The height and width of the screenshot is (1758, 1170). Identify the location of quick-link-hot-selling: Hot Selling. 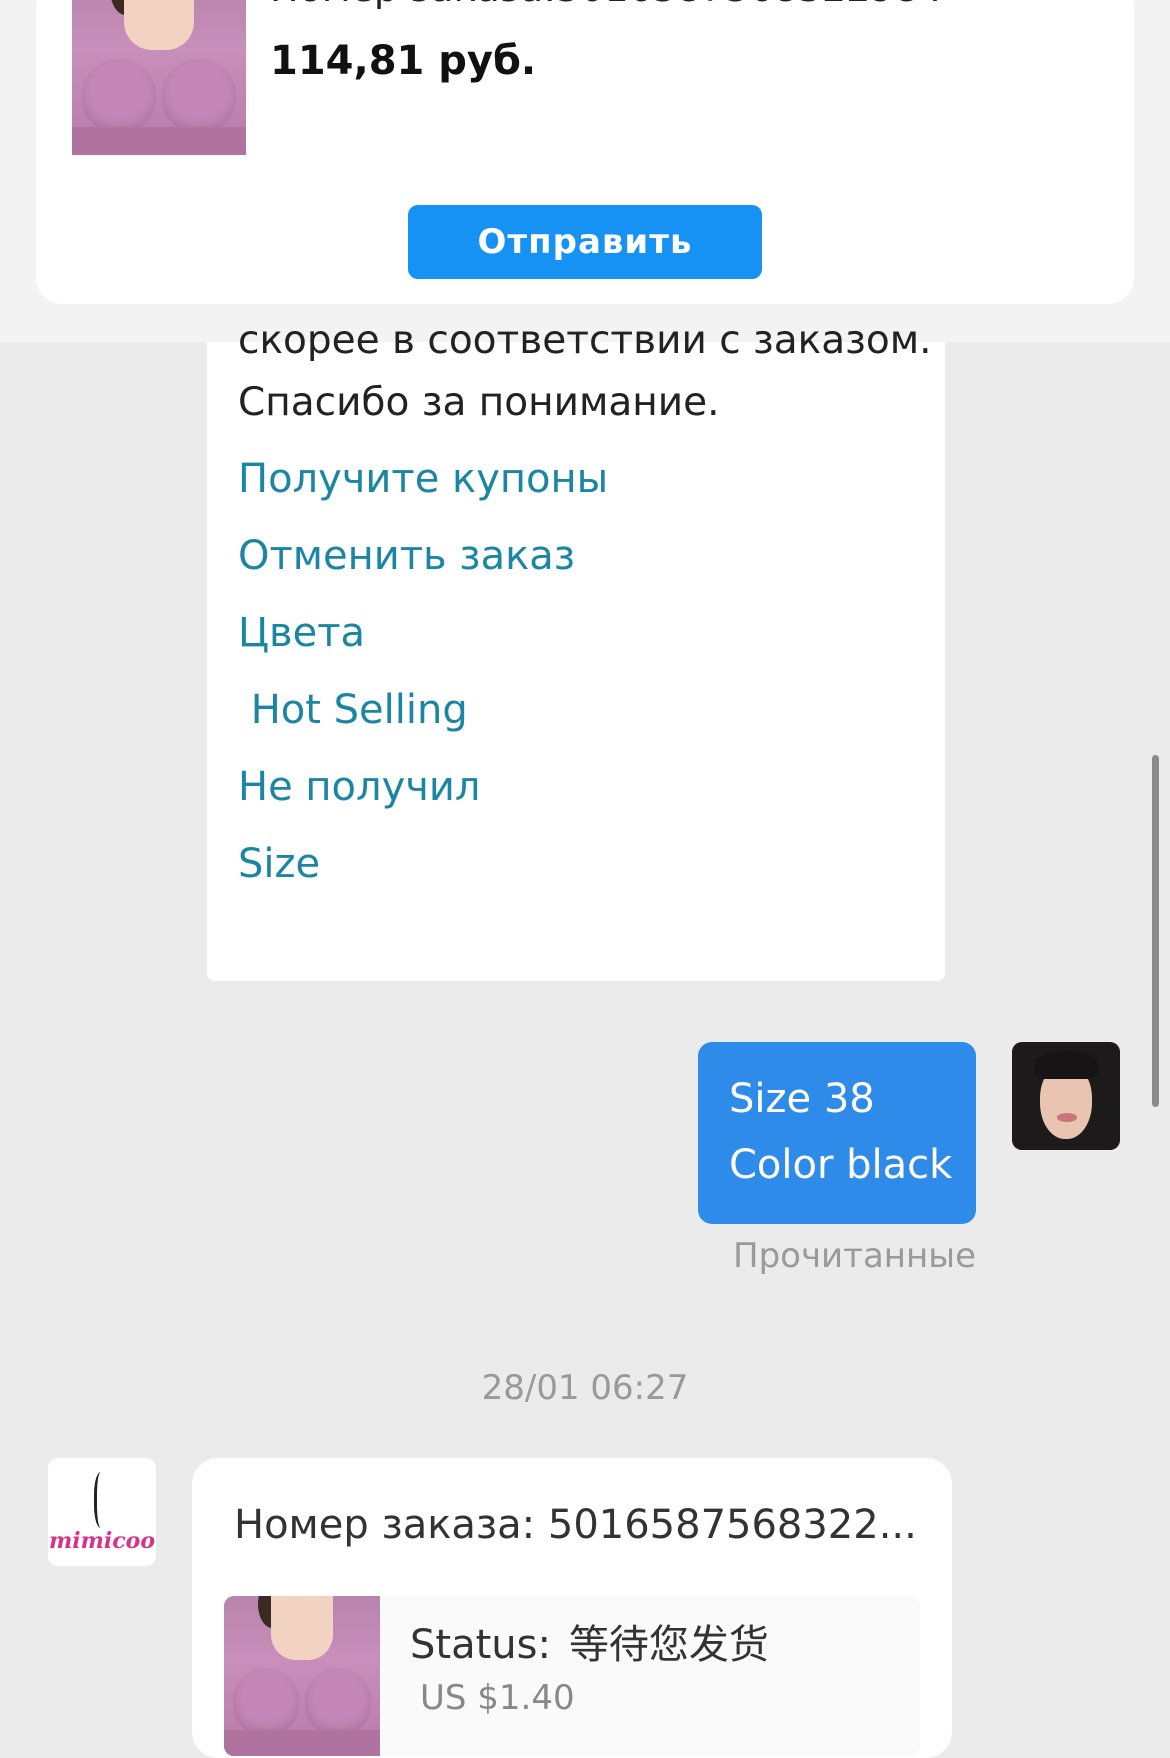
(353, 710).